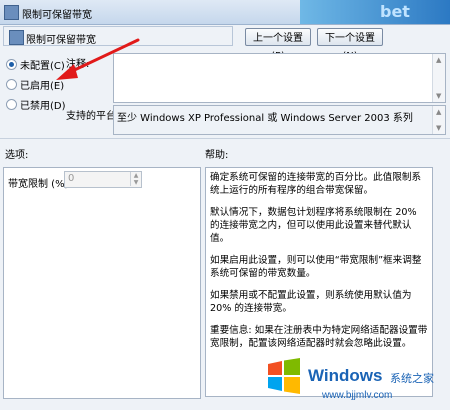  I want to click on spin-up-icon: ▲, so click(135, 175).